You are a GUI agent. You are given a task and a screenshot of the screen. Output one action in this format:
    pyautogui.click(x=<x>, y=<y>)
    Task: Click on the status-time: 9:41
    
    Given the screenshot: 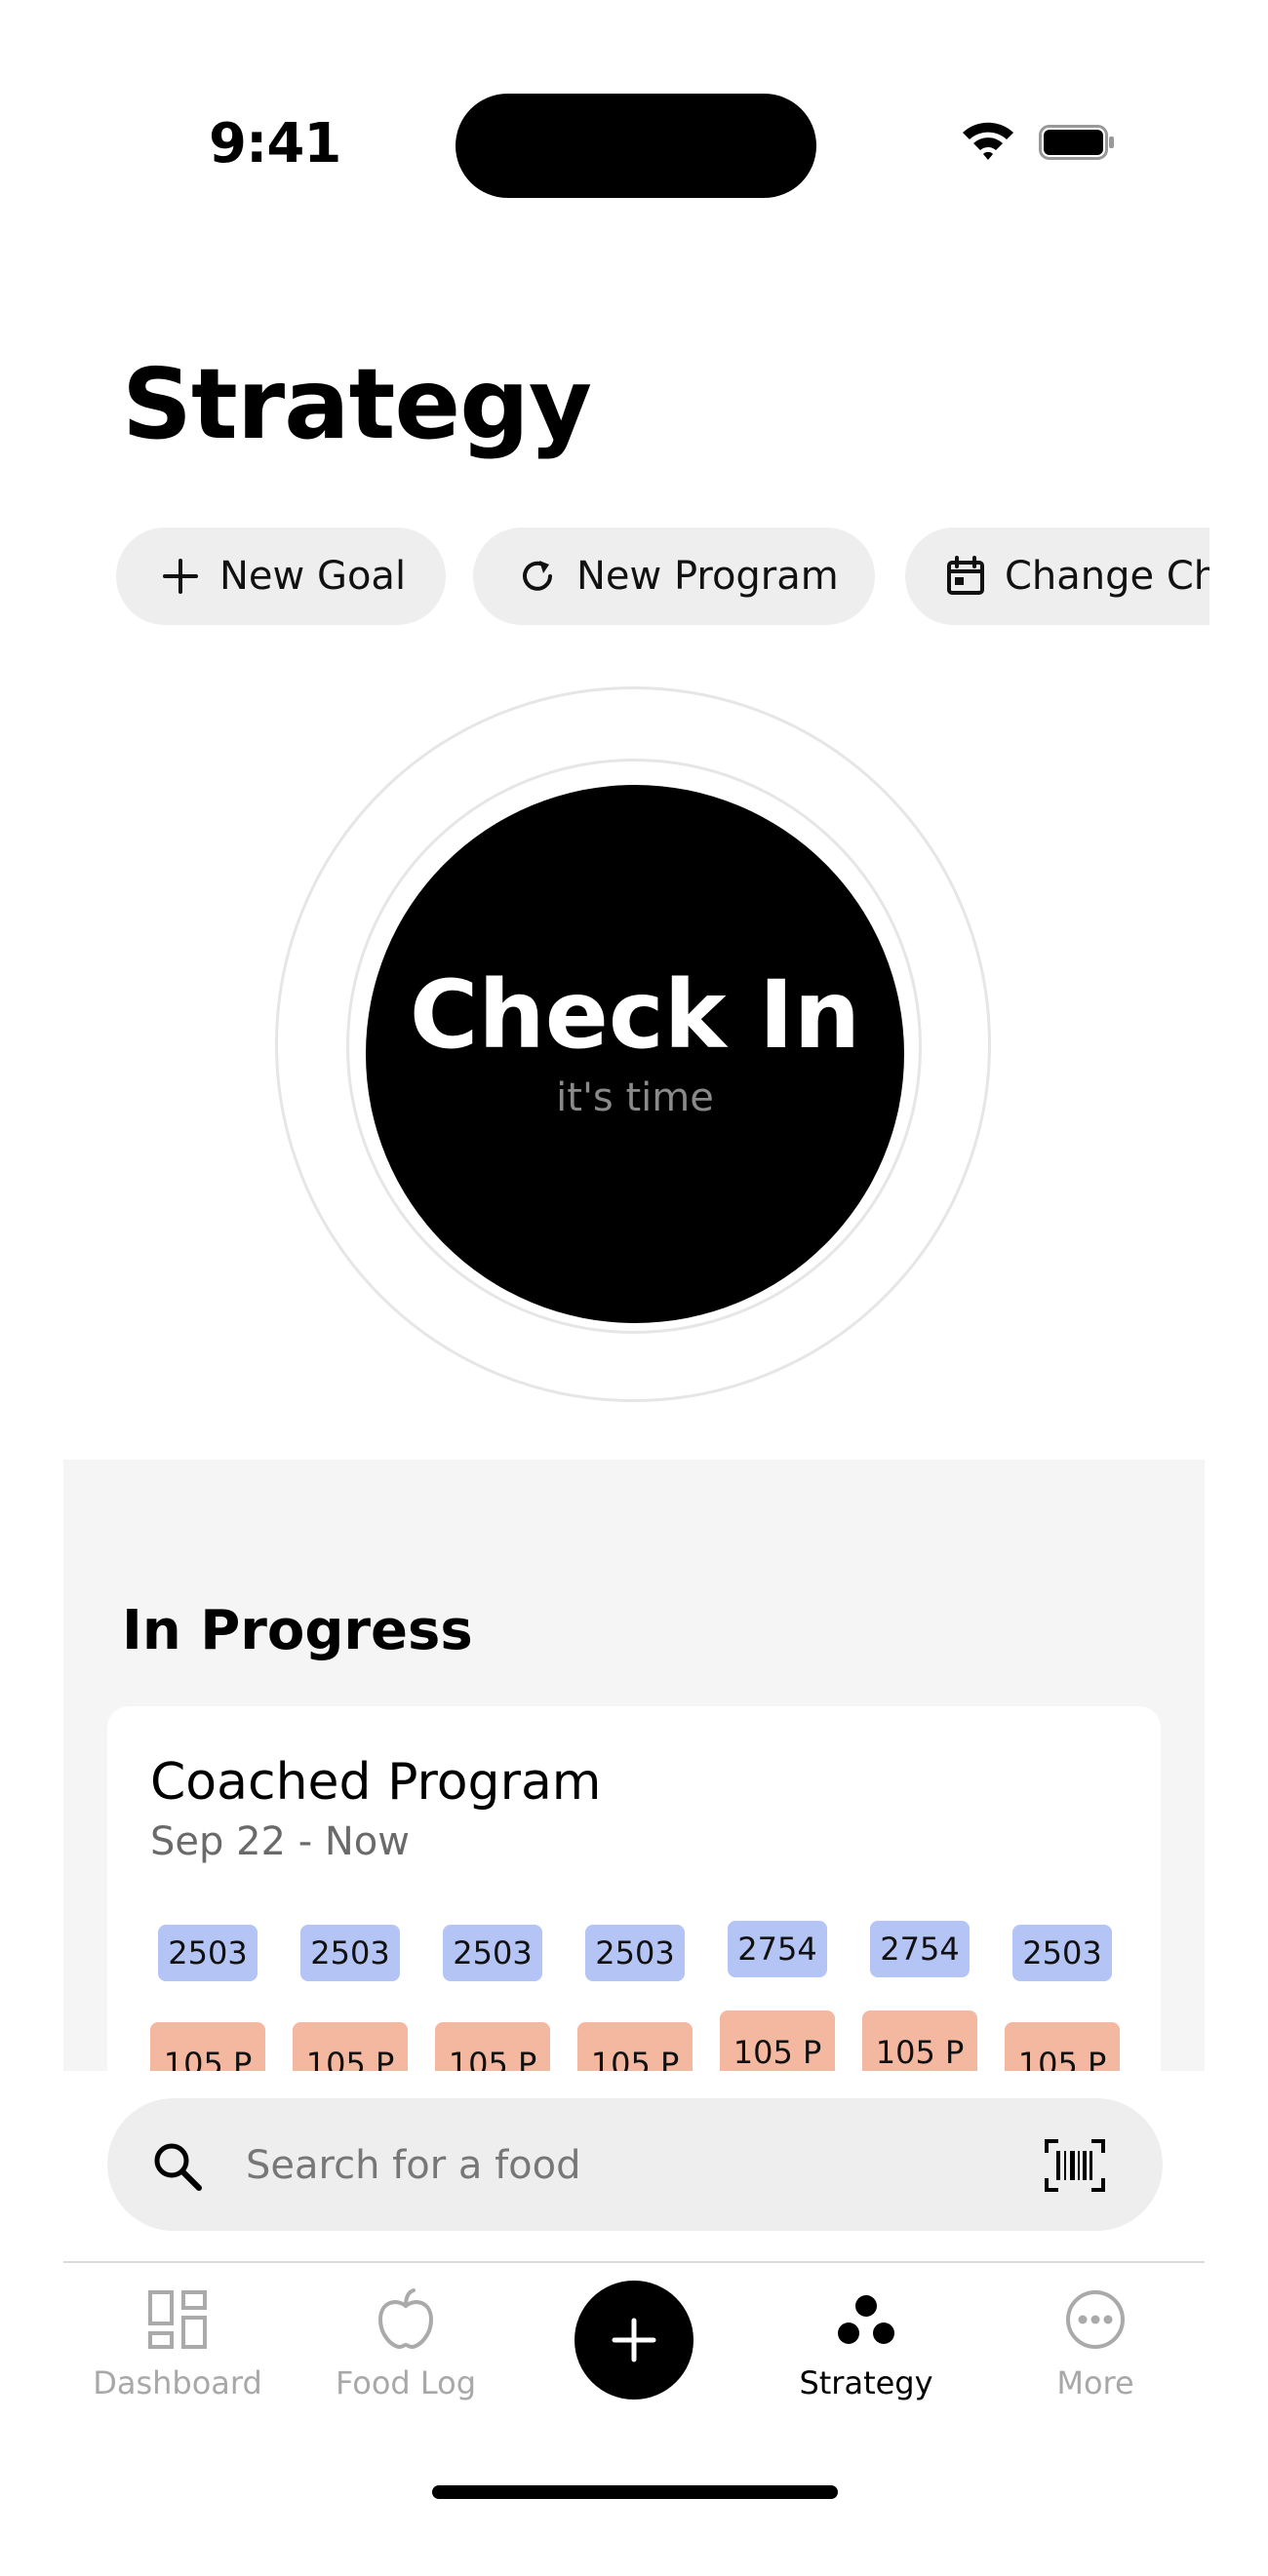 What is the action you would take?
    pyautogui.click(x=275, y=144)
    